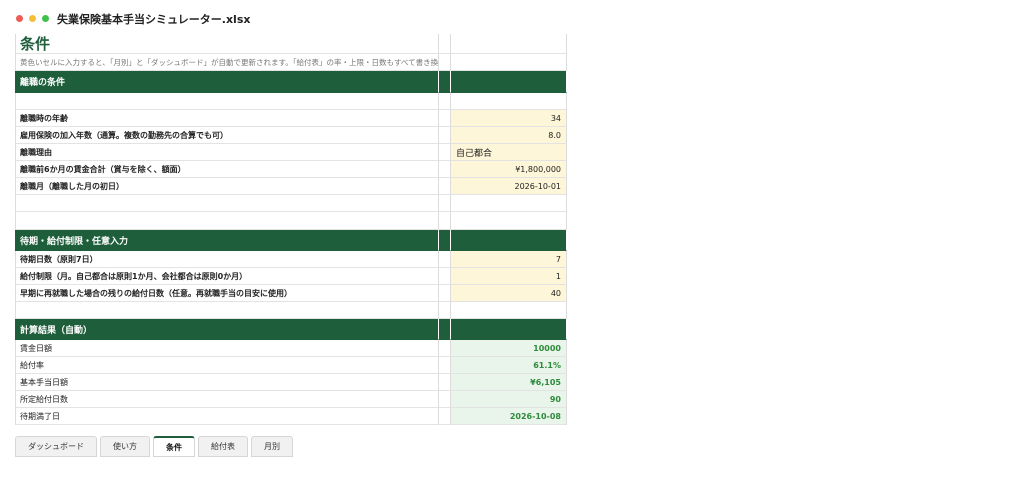 Image resolution: width=1024 pixels, height=478 pixels. Describe the element at coordinates (227, 169) in the screenshot. I see `row-label: 離職前6か月の賃金合計（賞与を除く、額面）` at that location.